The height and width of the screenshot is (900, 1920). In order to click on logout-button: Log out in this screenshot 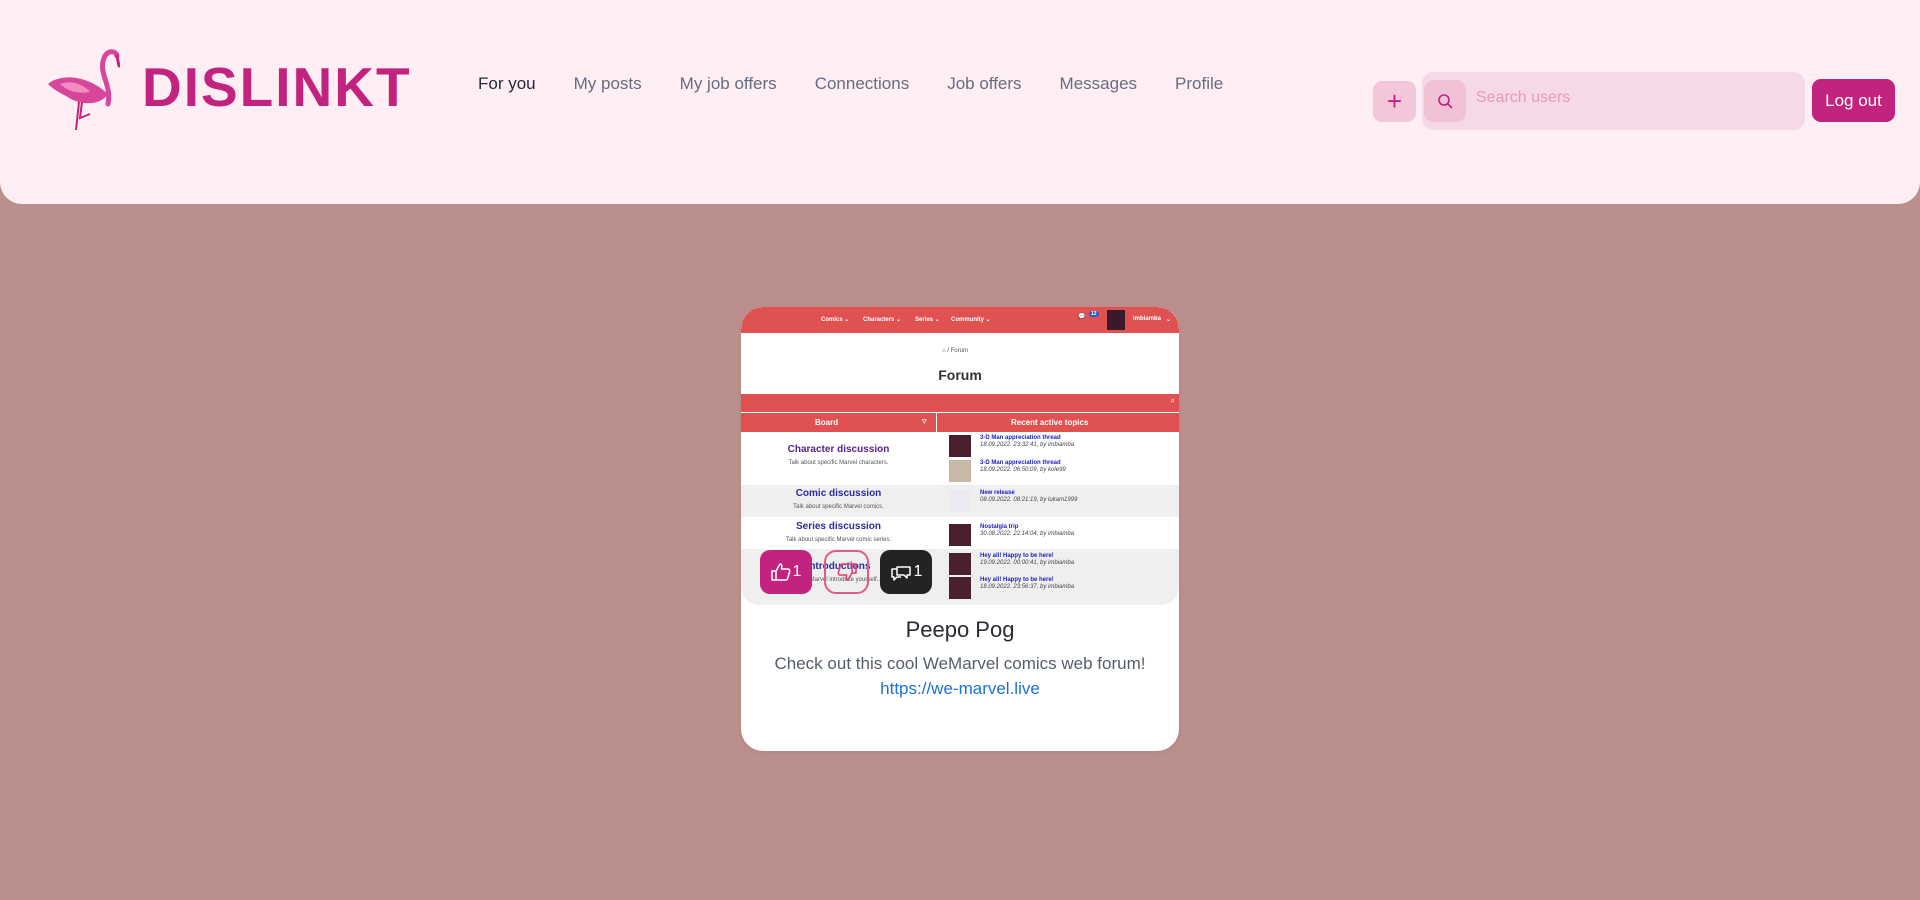, I will do `click(1853, 100)`.